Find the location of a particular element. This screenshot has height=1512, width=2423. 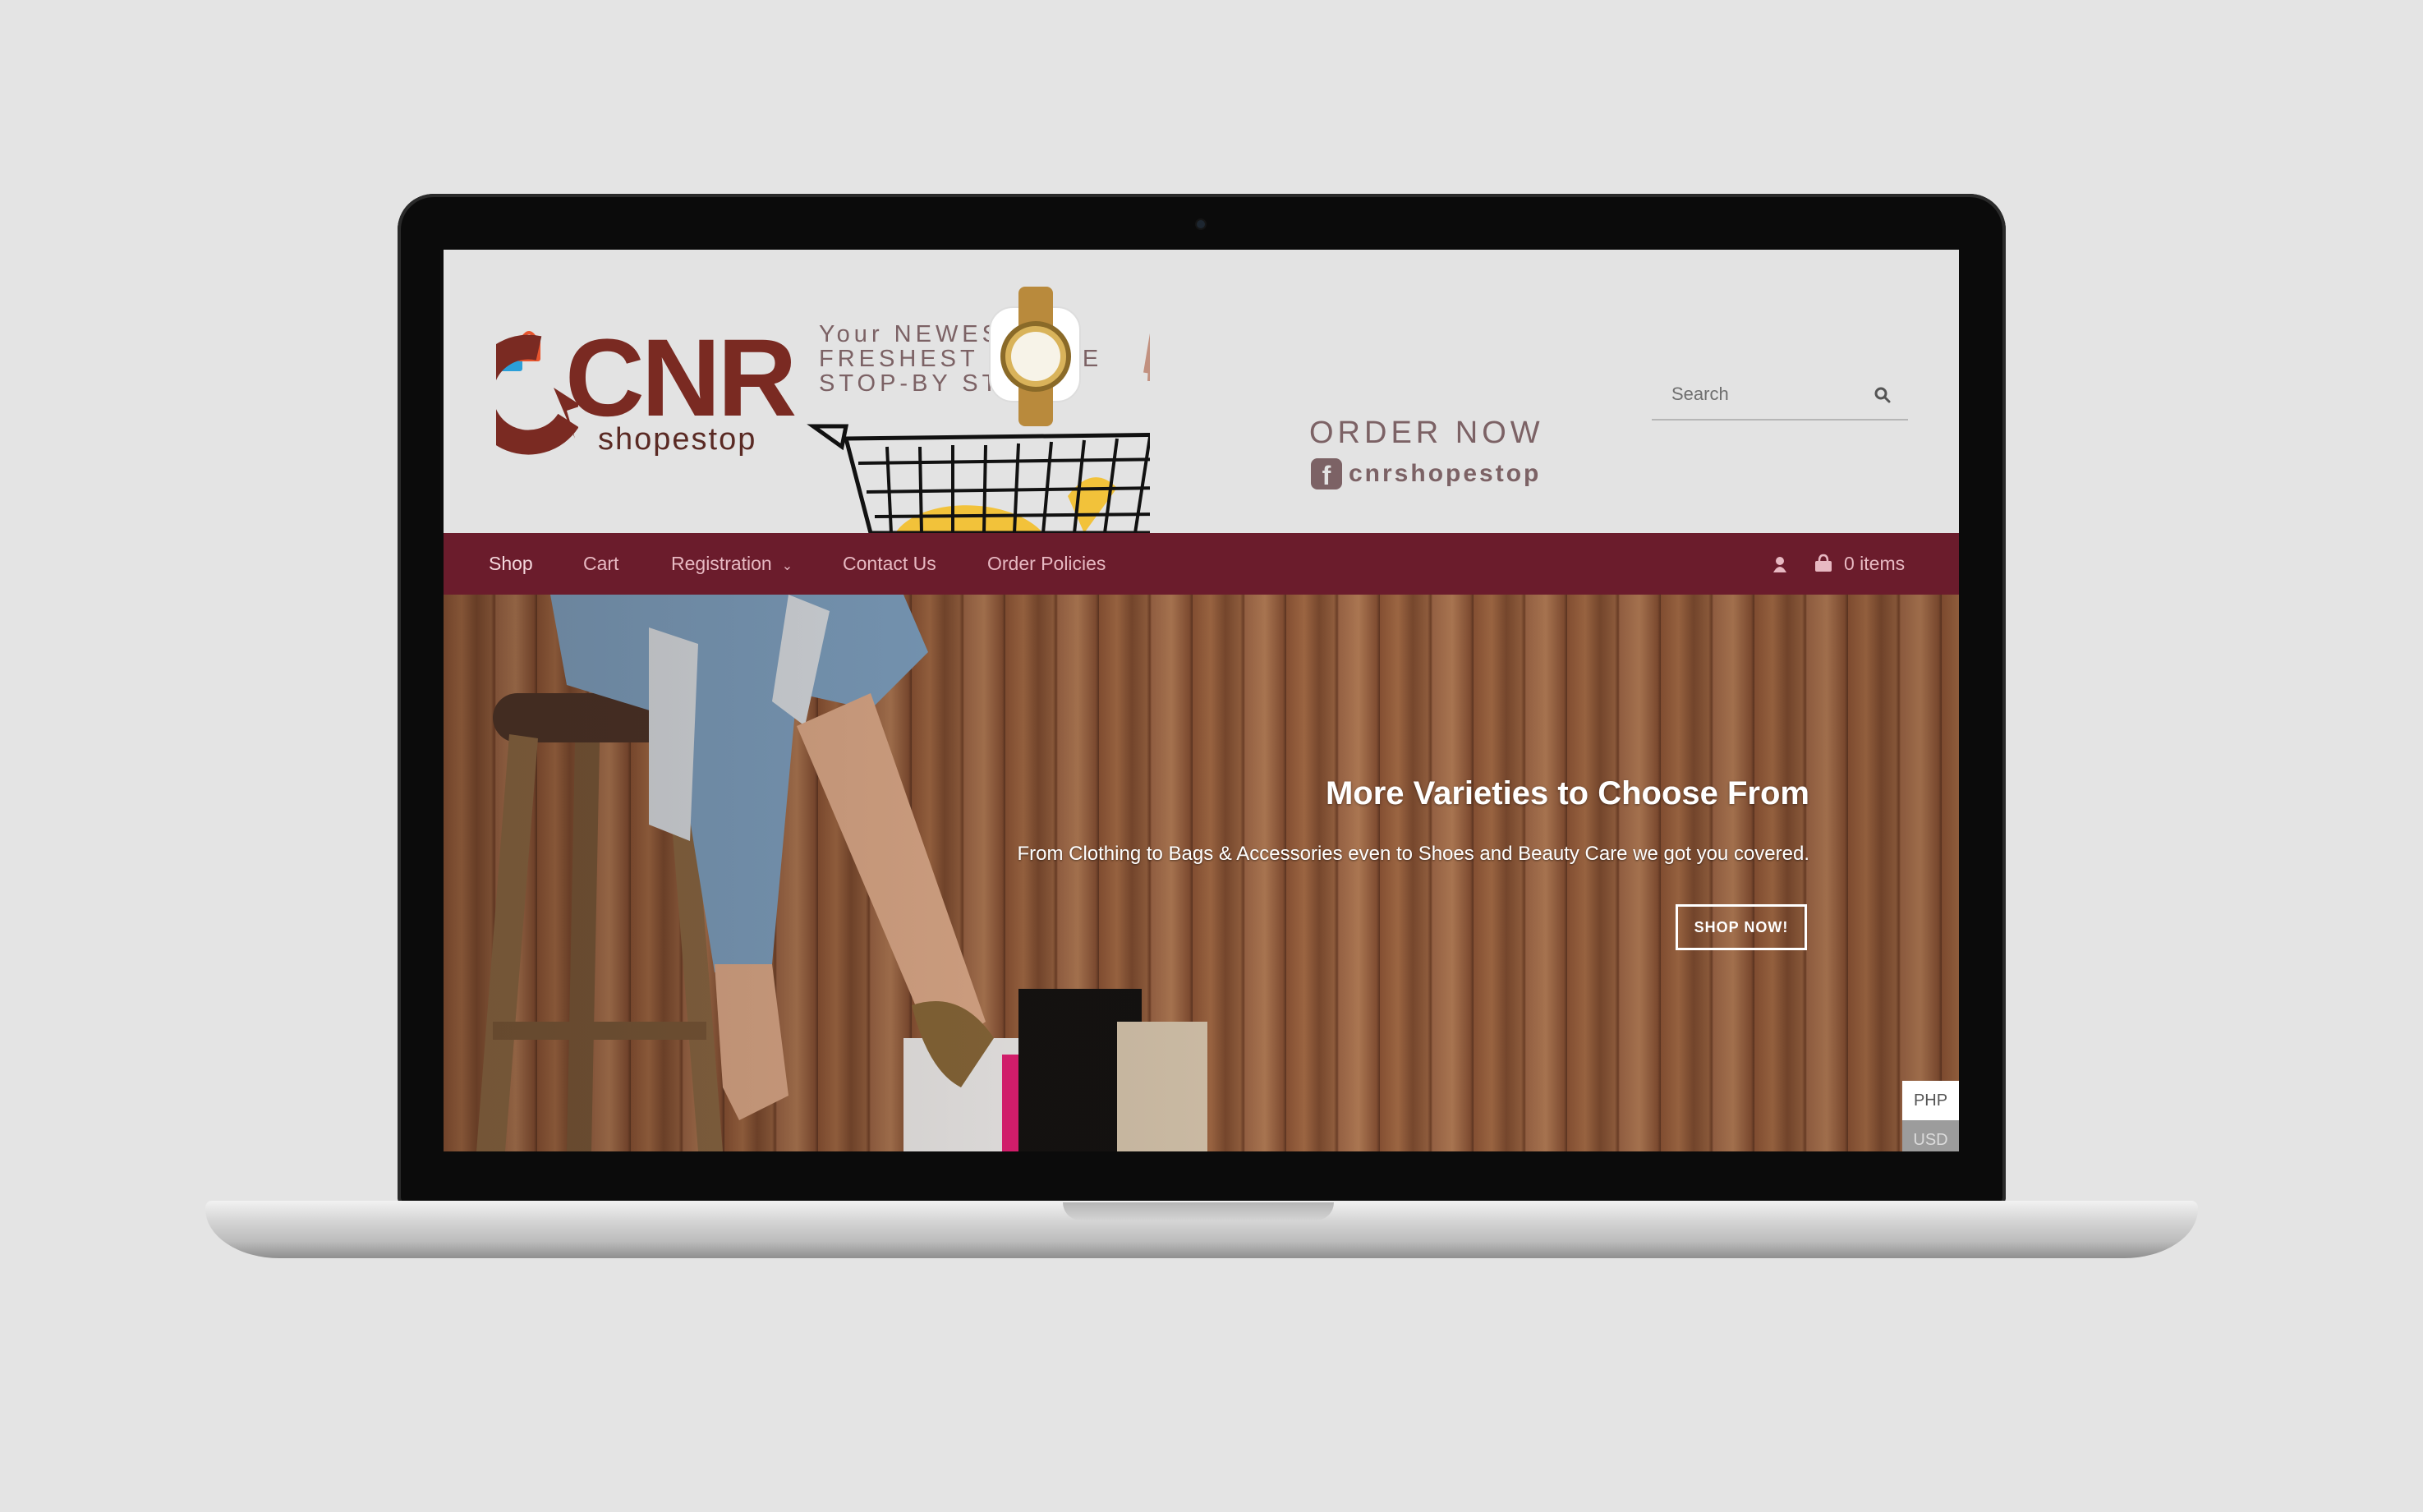

search-box is located at coordinates (1780, 397).